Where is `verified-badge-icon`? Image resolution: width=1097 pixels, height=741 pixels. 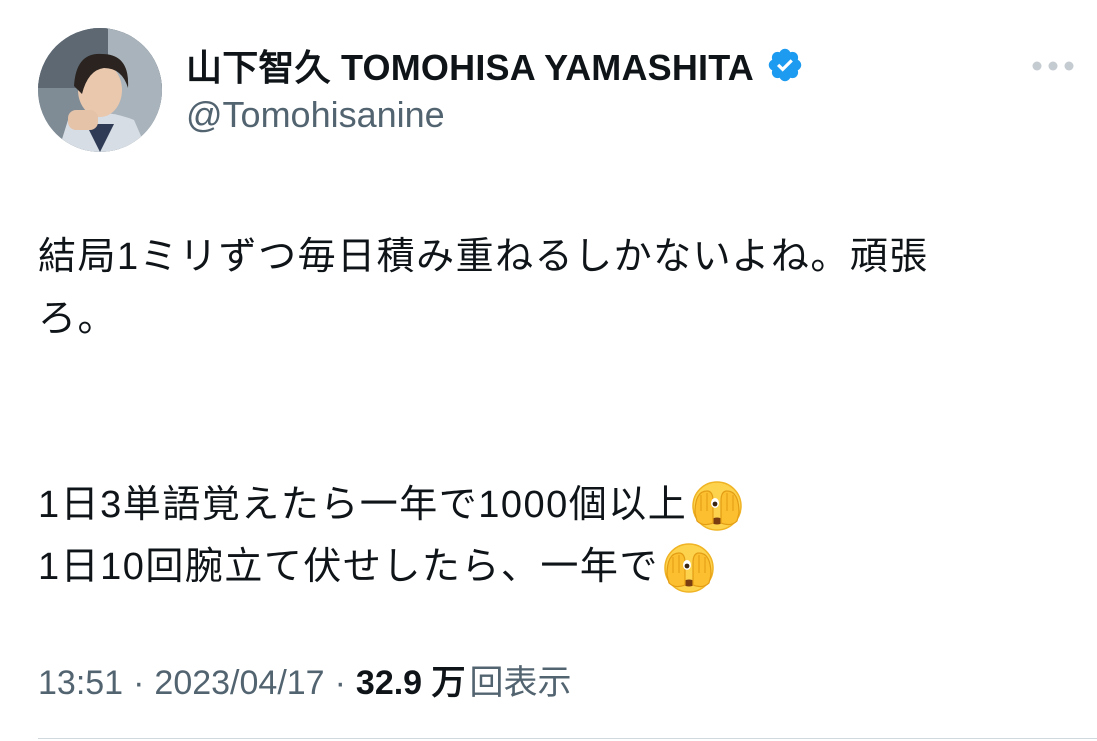
verified-badge-icon is located at coordinates (785, 65).